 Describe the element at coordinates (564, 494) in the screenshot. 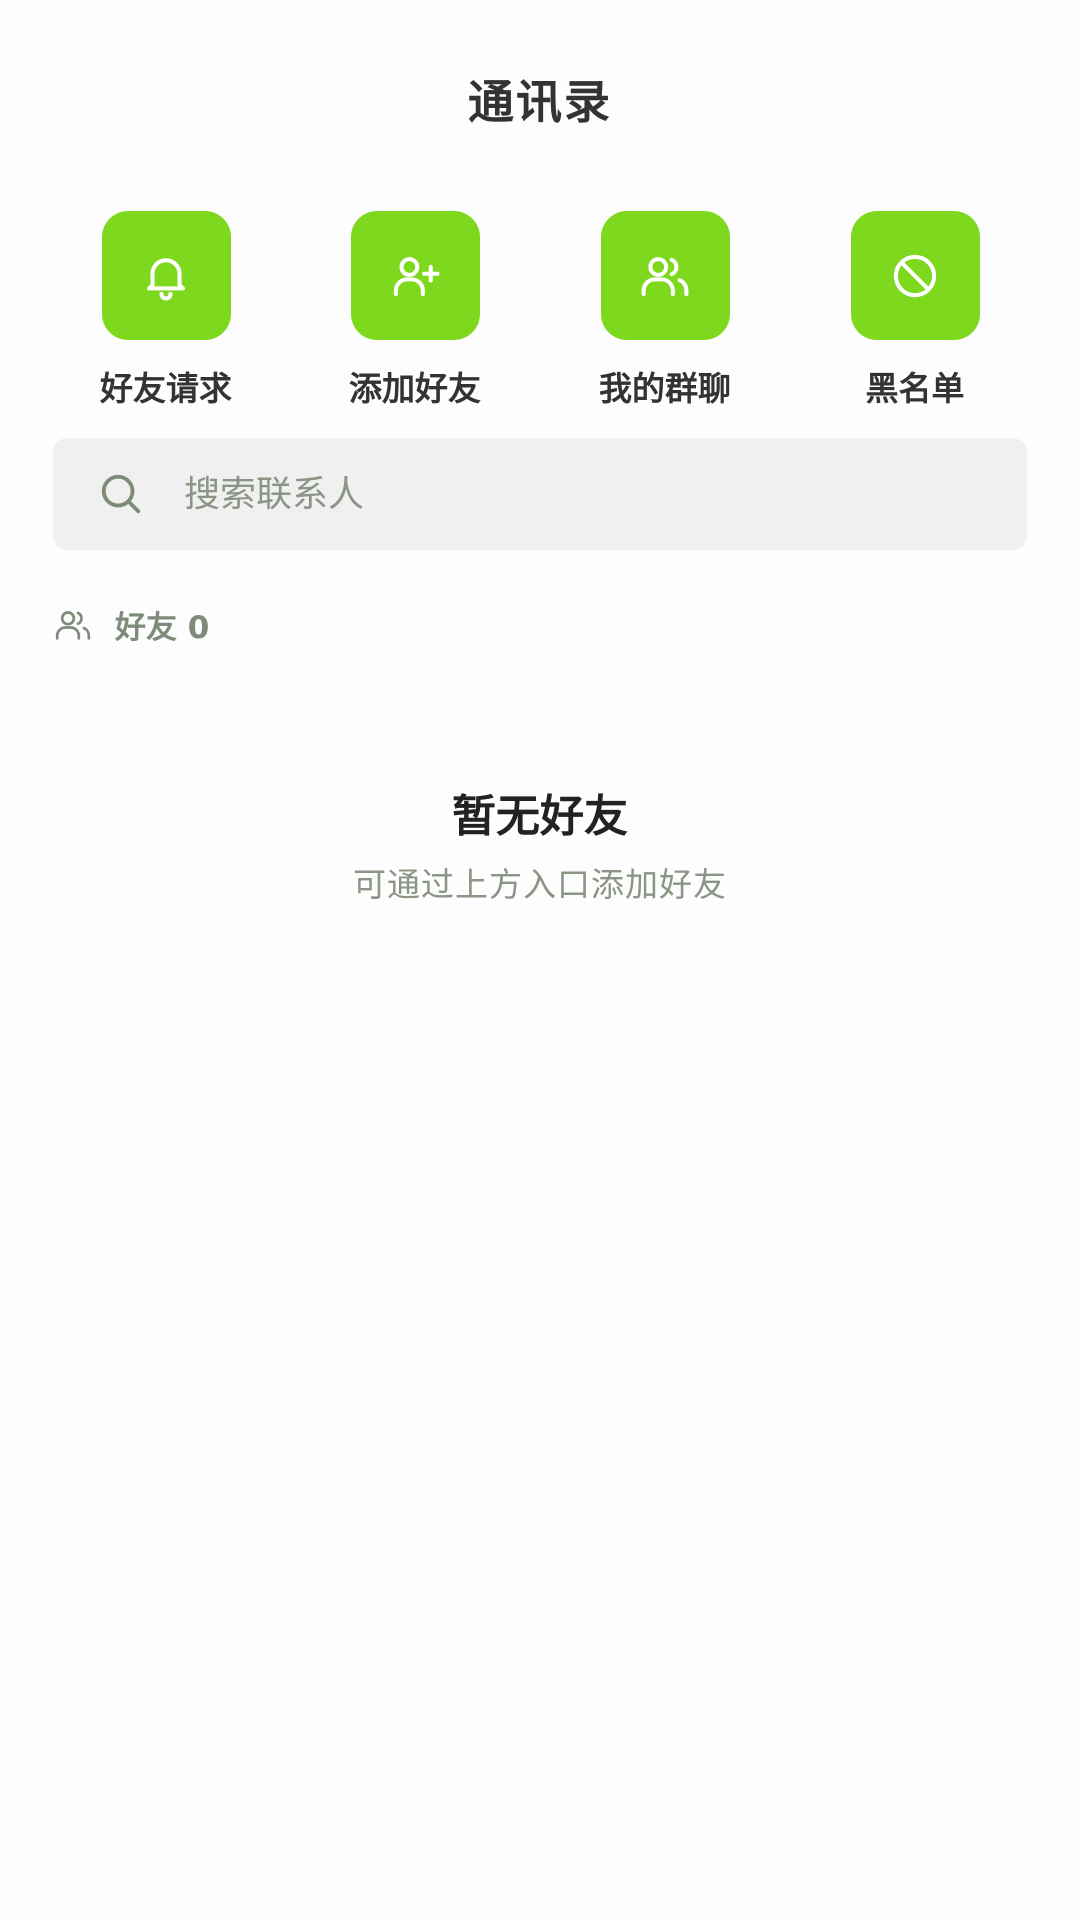

I see `search-input` at that location.